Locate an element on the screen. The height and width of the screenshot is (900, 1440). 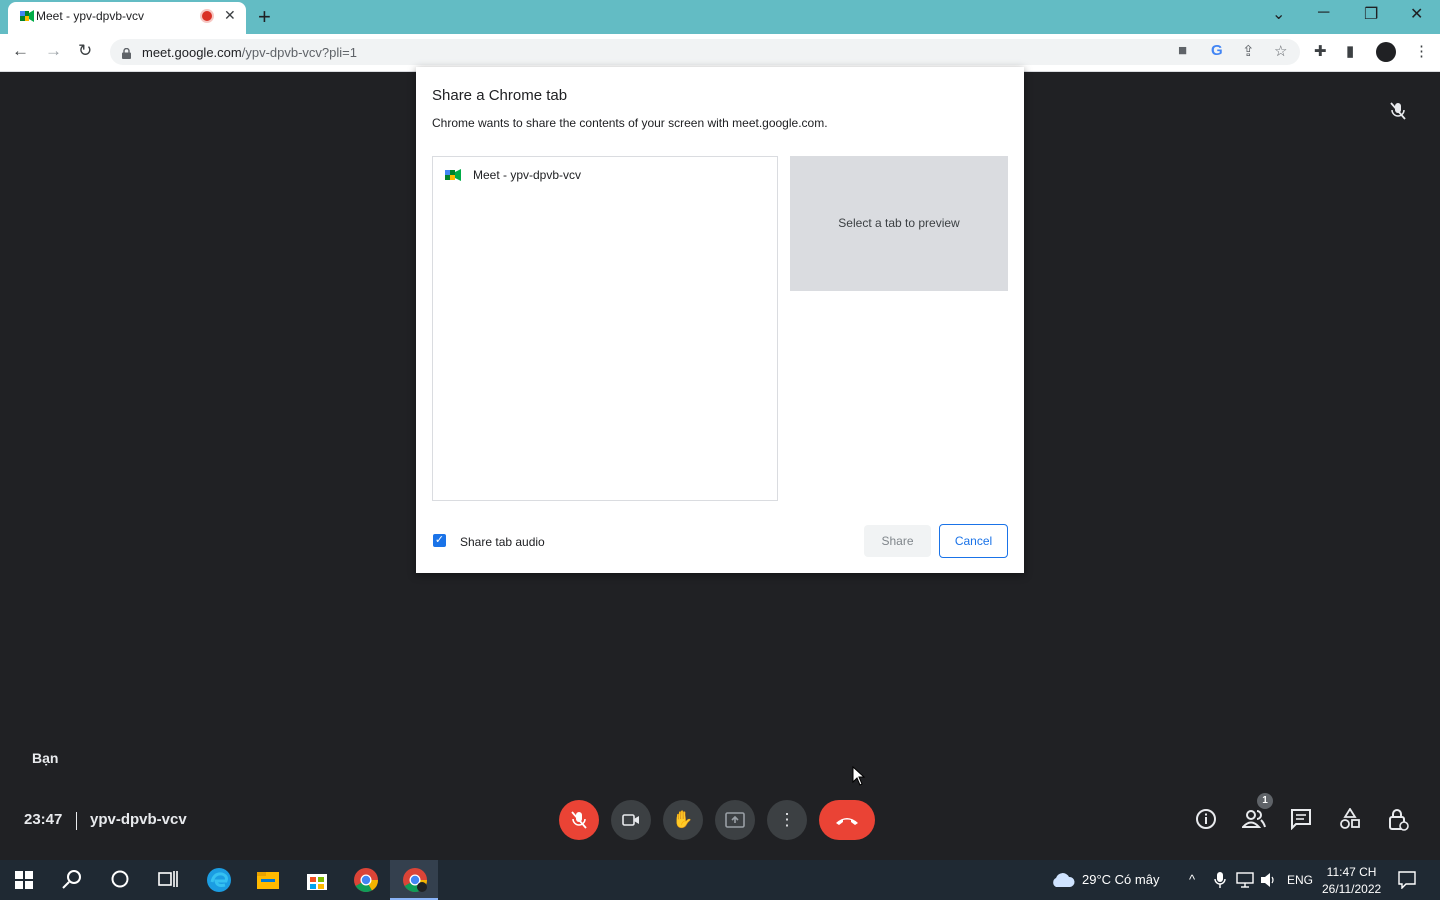
people-button is located at coordinates (1253, 822).